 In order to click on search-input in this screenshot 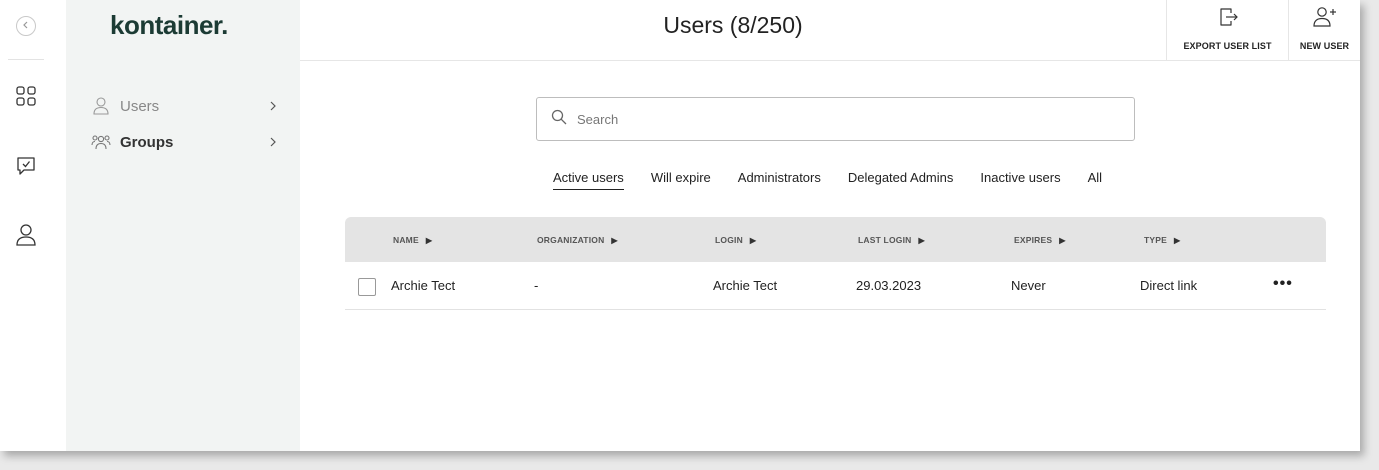, I will do `click(837, 119)`.